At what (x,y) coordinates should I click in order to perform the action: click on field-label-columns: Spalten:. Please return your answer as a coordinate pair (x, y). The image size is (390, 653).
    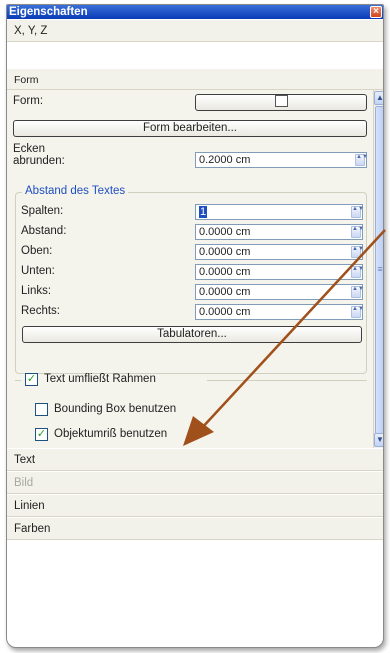
    Looking at the image, I should click on (42, 211).